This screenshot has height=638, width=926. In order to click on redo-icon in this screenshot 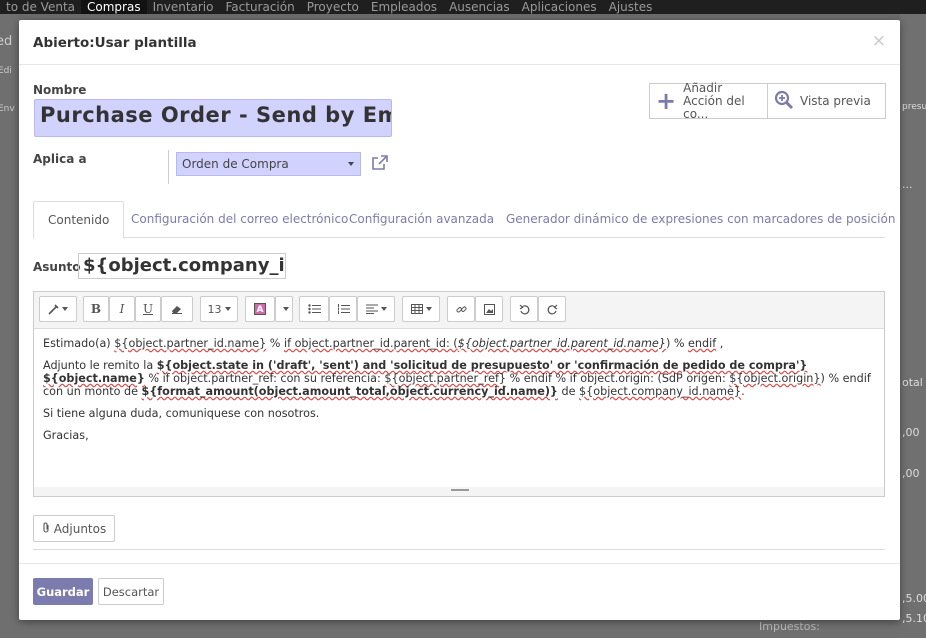, I will do `click(552, 309)`.